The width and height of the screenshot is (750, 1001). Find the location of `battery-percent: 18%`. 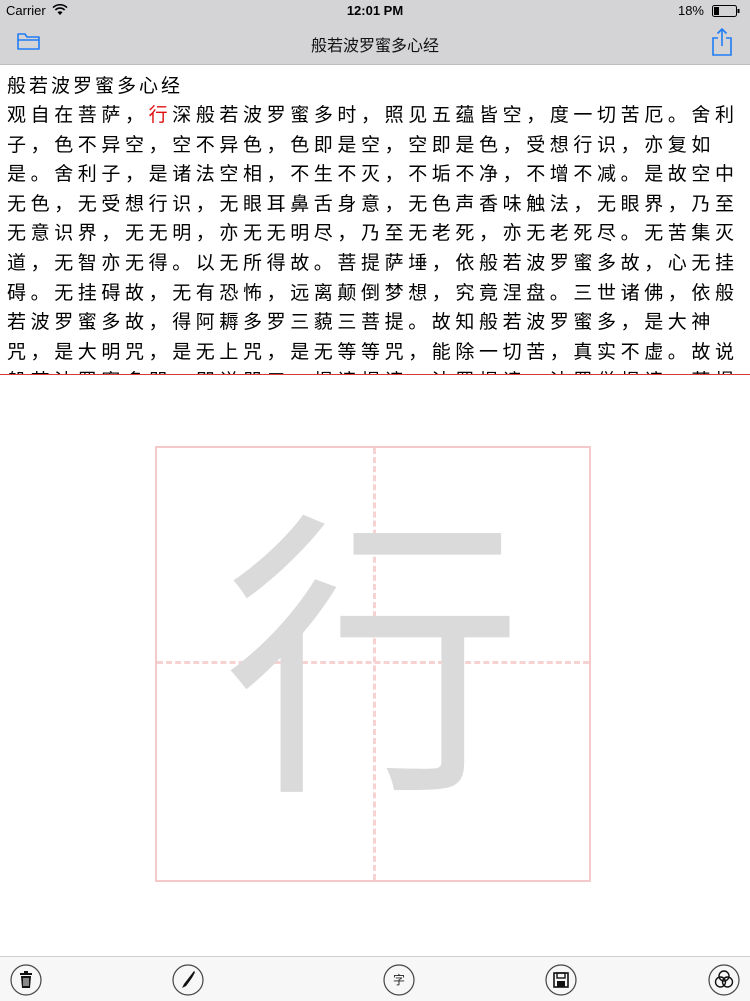

battery-percent: 18% is located at coordinates (690, 10).